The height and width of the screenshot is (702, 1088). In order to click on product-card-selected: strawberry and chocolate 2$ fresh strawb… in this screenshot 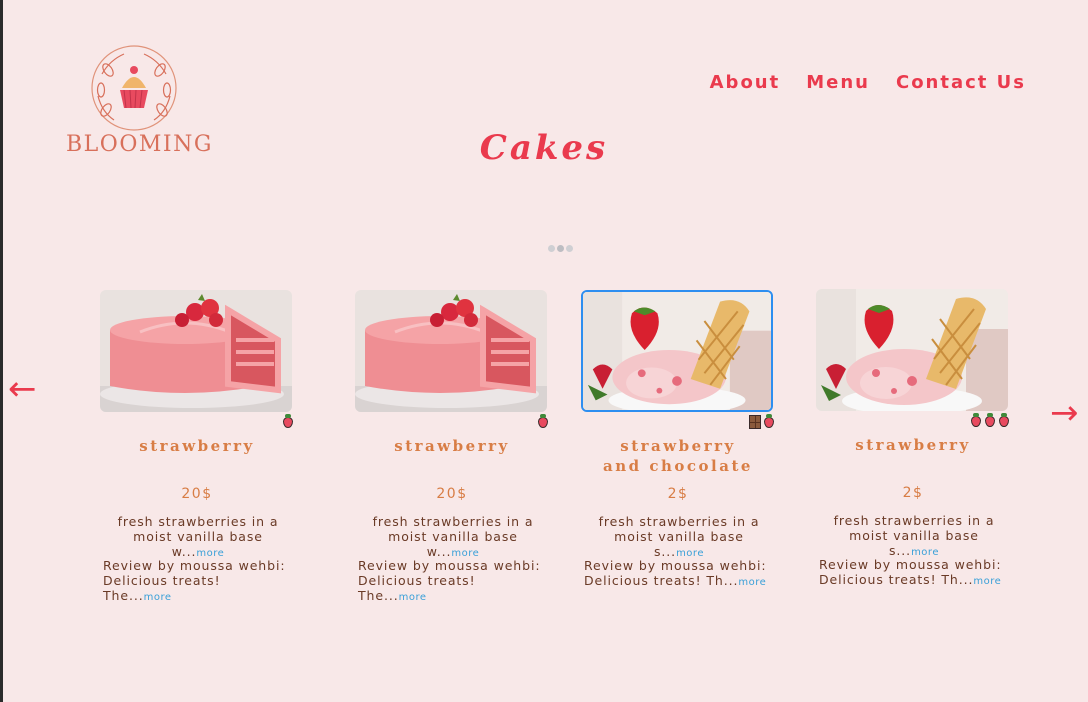, I will do `click(678, 439)`.